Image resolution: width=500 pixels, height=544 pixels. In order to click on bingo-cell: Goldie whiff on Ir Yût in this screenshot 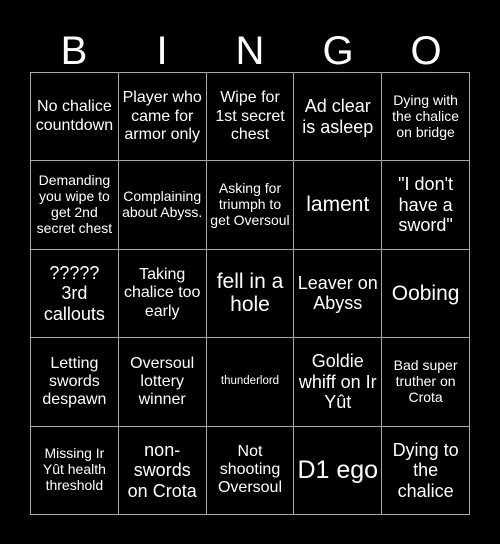, I will do `click(338, 382)`.